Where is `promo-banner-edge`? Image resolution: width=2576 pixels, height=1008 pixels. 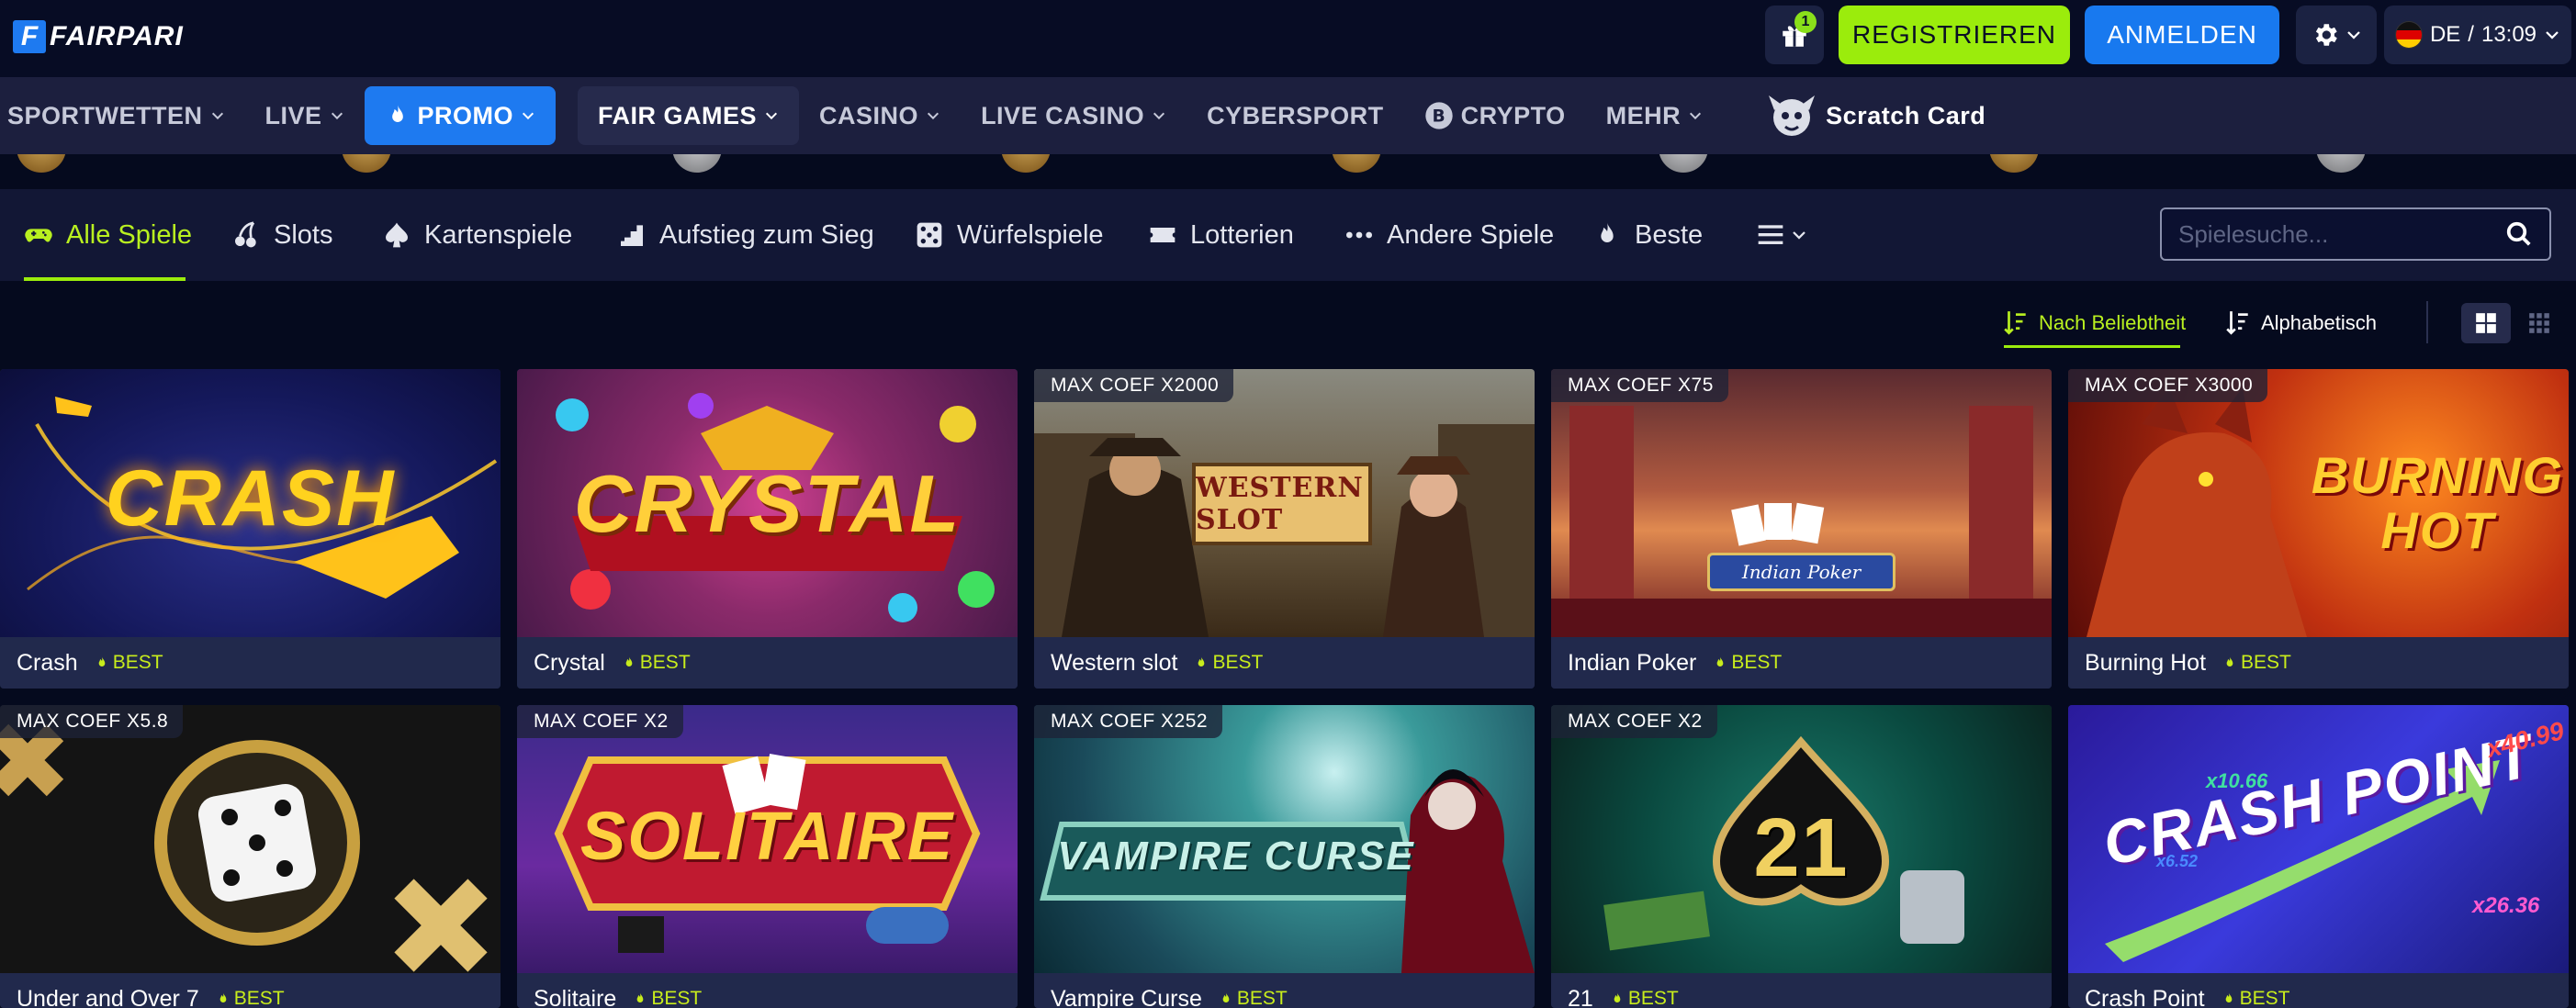 promo-banner-edge is located at coordinates (1288, 171).